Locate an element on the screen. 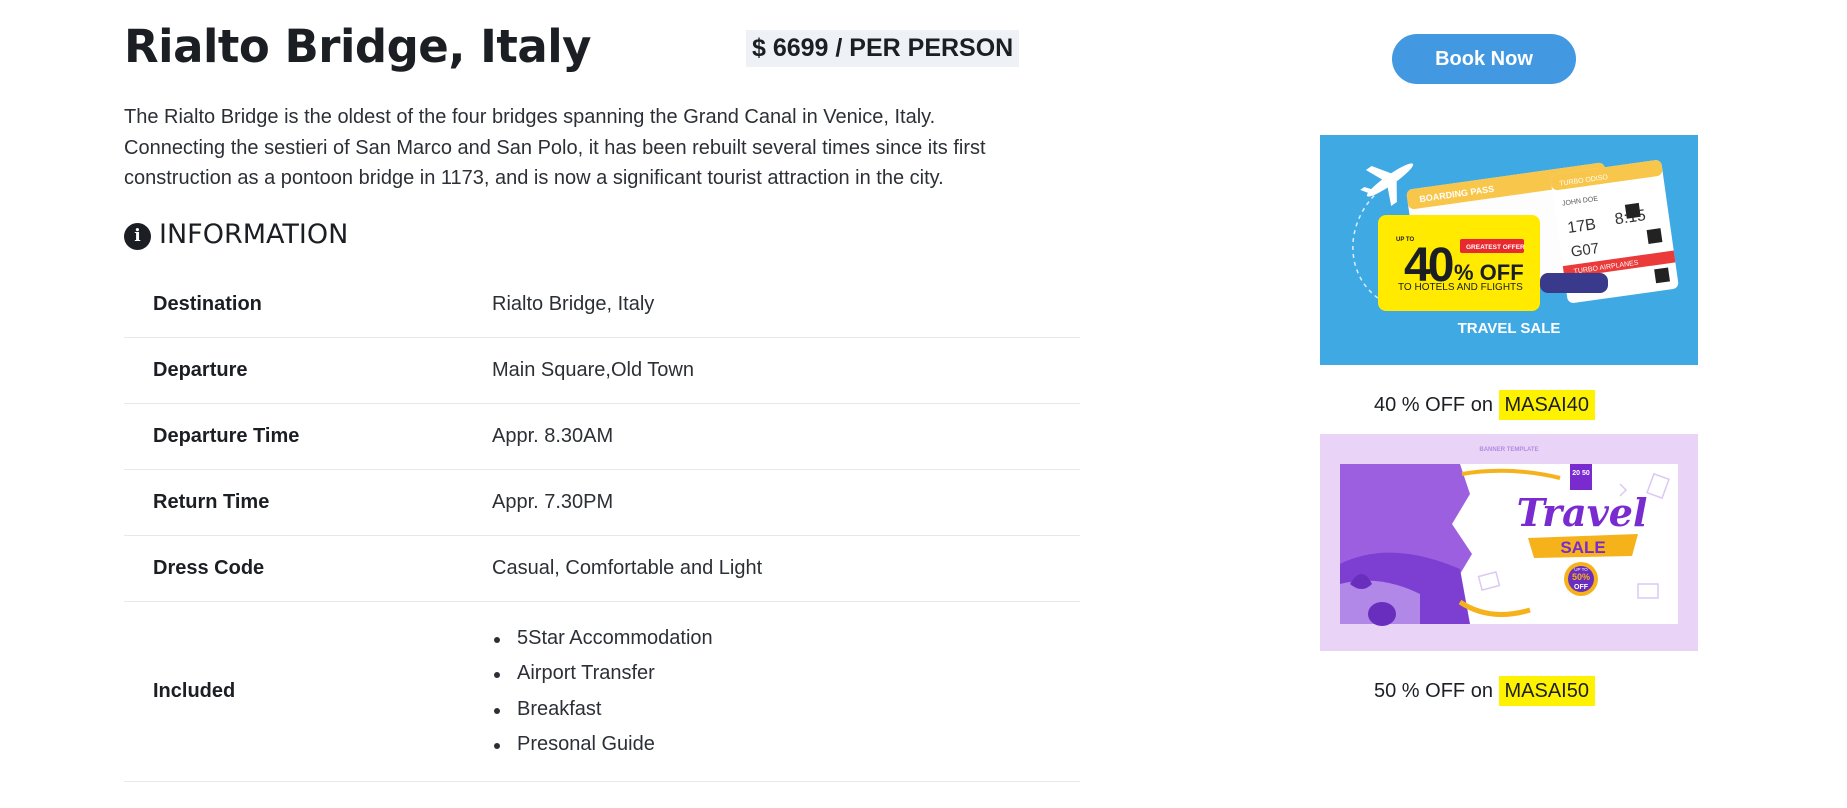 The width and height of the screenshot is (1847, 808). row-value: Appr. 8.30AM is located at coordinates (553, 436).